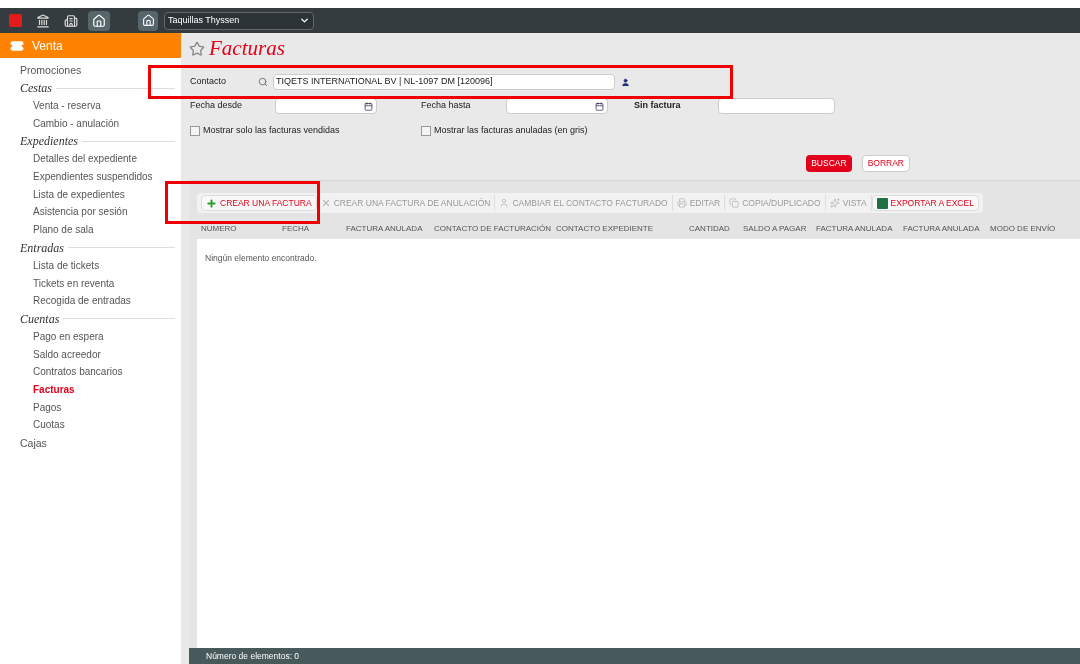  What do you see at coordinates (36, 88) in the screenshot?
I see `sidebar-group-heading: Cestas` at bounding box center [36, 88].